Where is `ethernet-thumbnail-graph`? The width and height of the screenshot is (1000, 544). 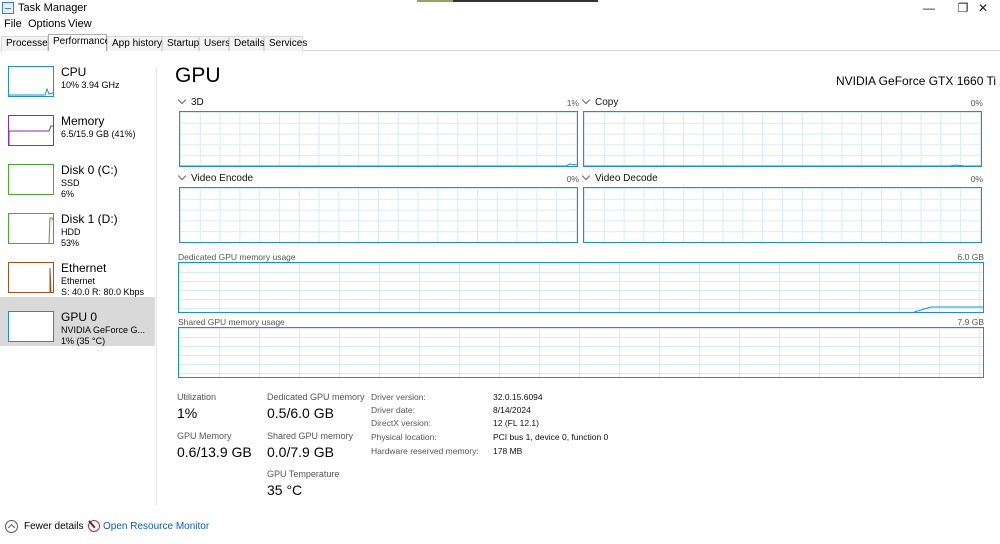 ethernet-thumbnail-graph is located at coordinates (31, 277).